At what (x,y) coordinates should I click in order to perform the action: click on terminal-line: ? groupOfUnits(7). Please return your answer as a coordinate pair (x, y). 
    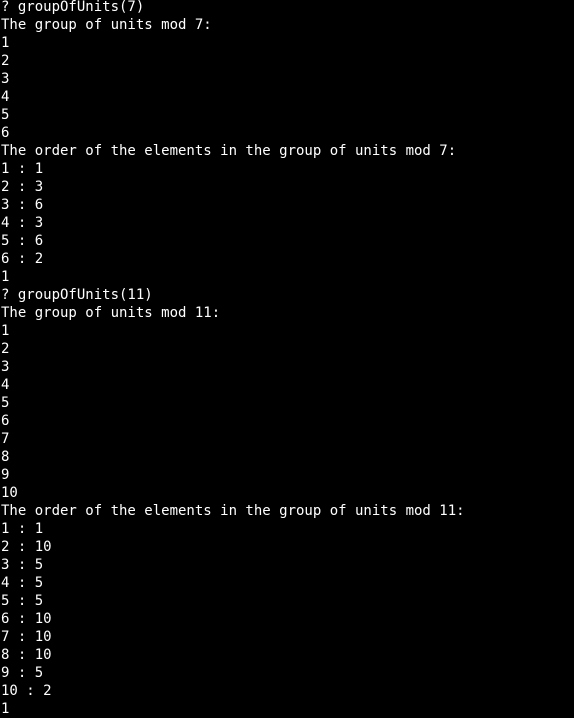
    Looking at the image, I should click on (73, 7).